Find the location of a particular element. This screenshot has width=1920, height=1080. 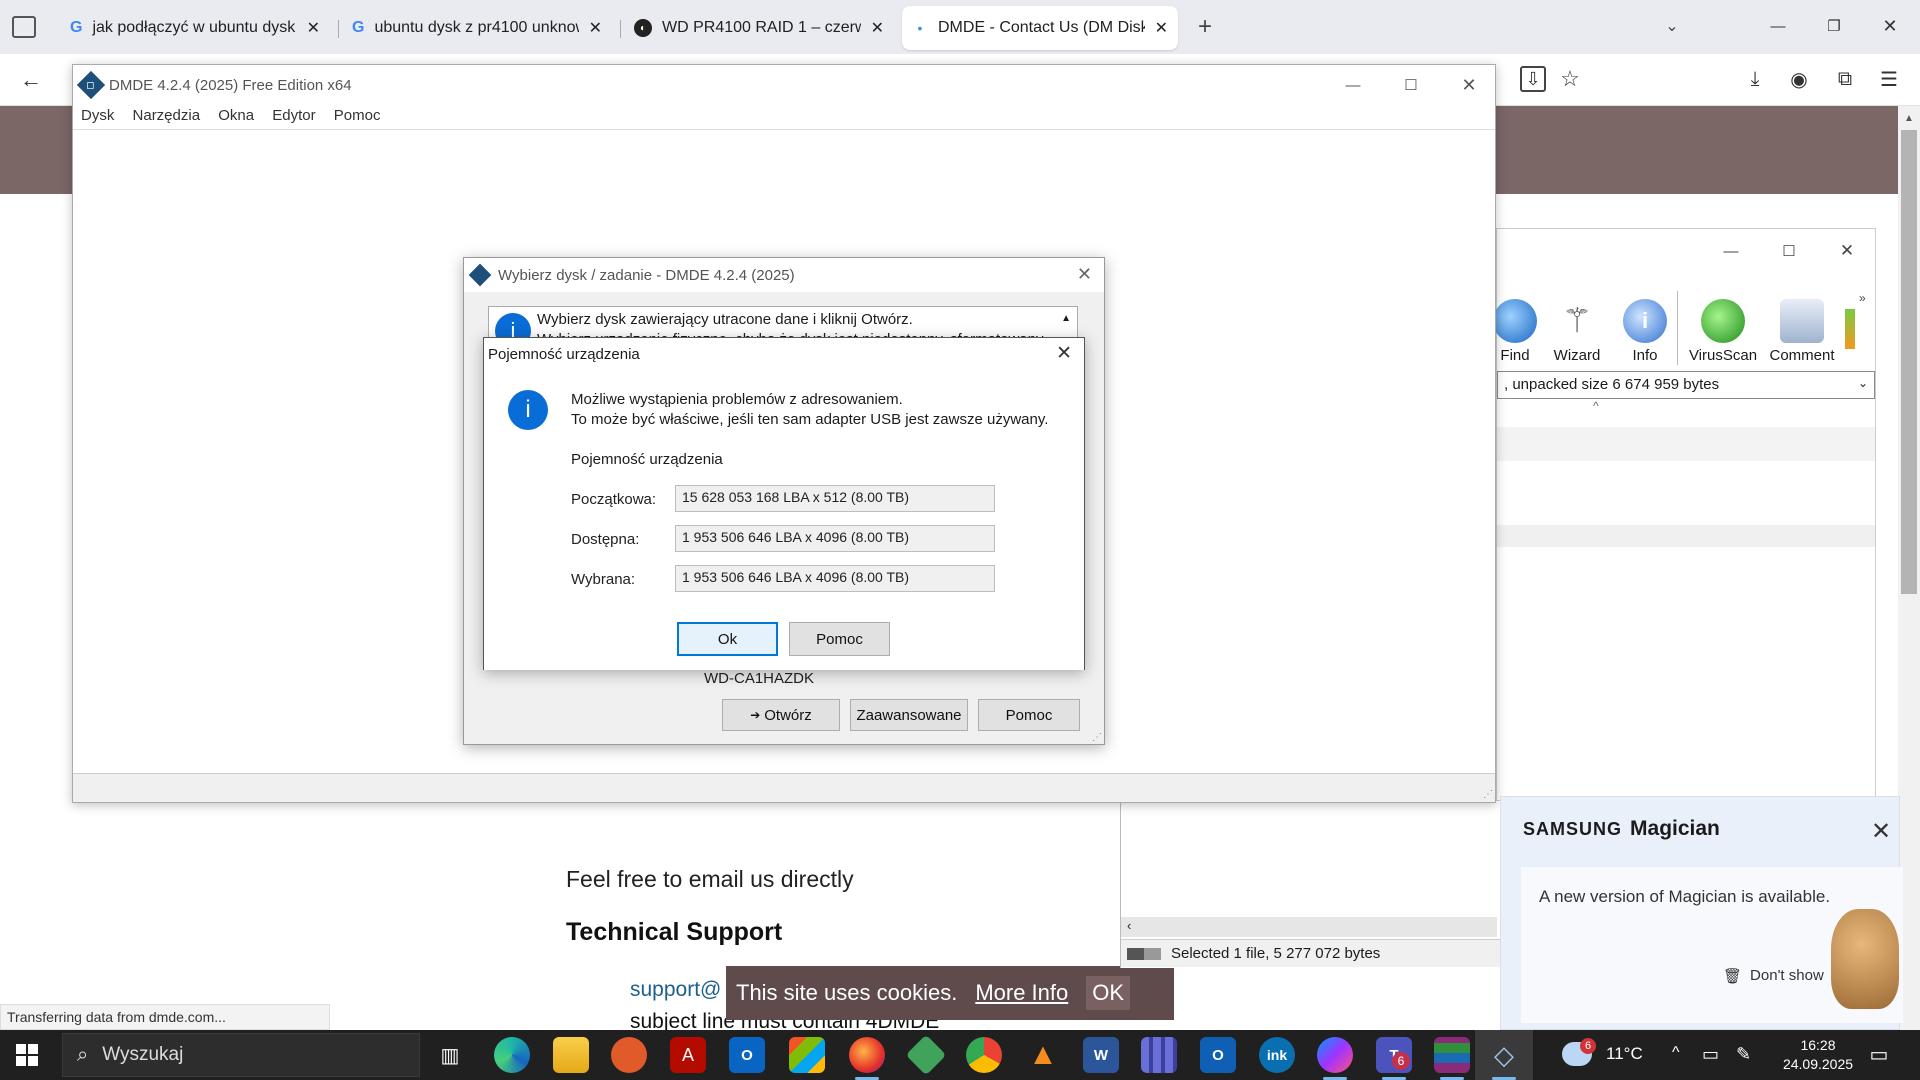

tab-3: ◐ WD PR4100 RAID 1 – czerwone ✕ is located at coordinates (759, 28).